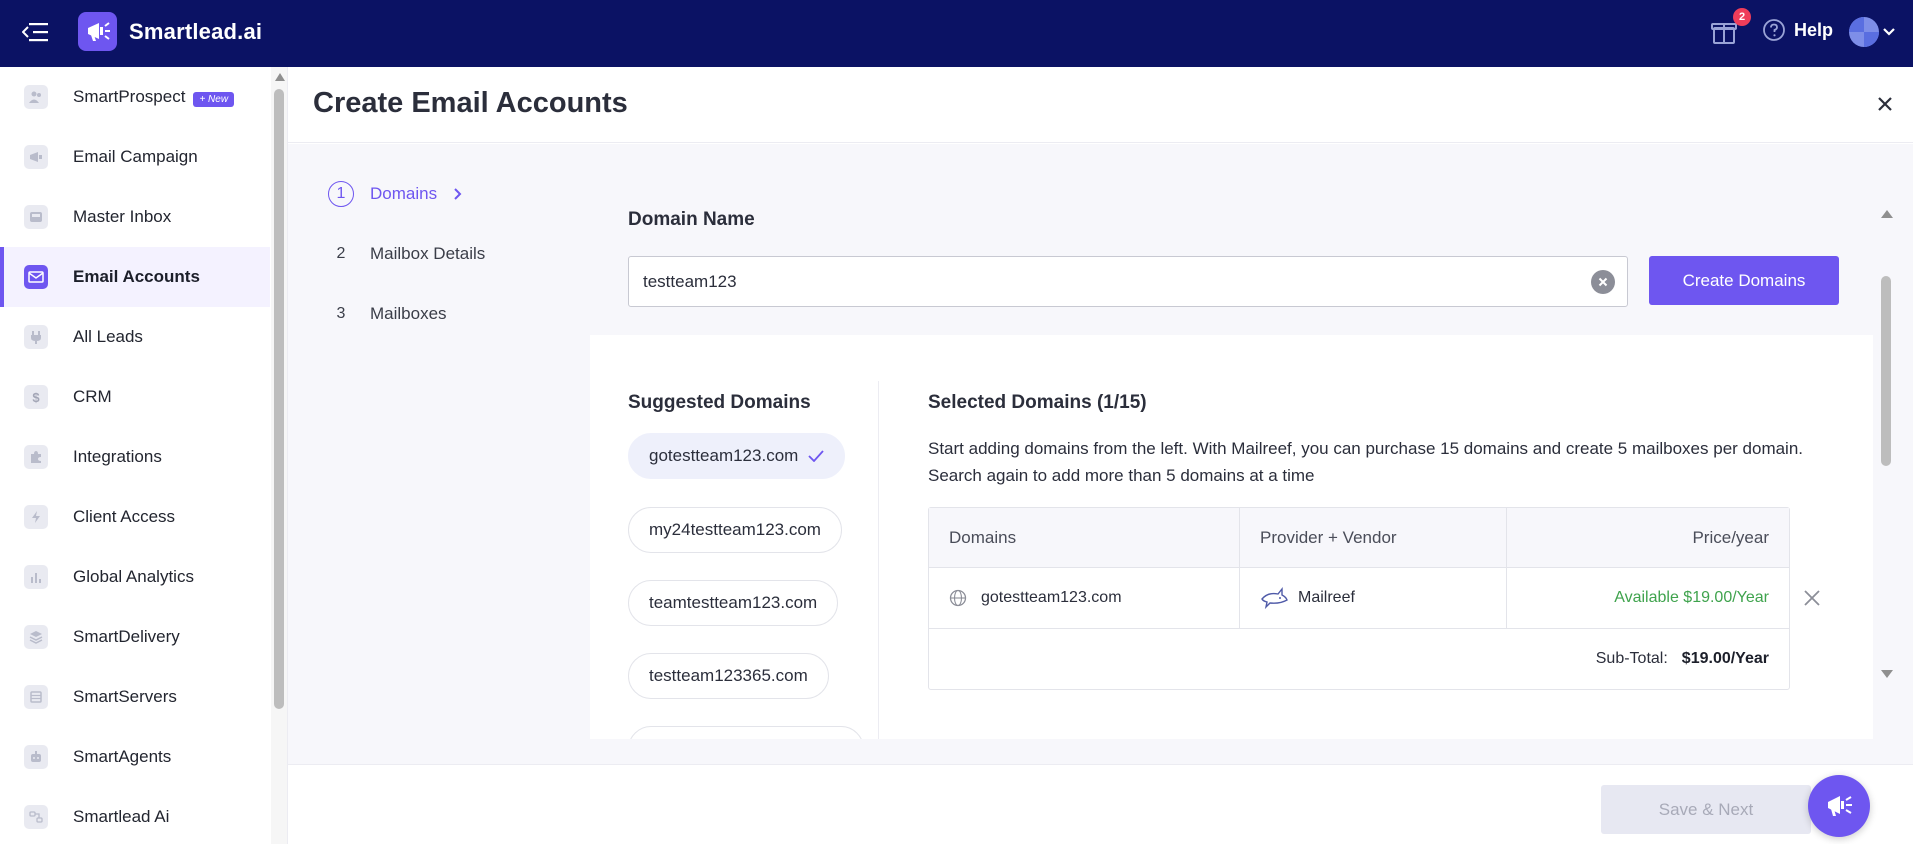 This screenshot has width=1913, height=844. I want to click on row-price: Available $19.00/Year, so click(1691, 597).